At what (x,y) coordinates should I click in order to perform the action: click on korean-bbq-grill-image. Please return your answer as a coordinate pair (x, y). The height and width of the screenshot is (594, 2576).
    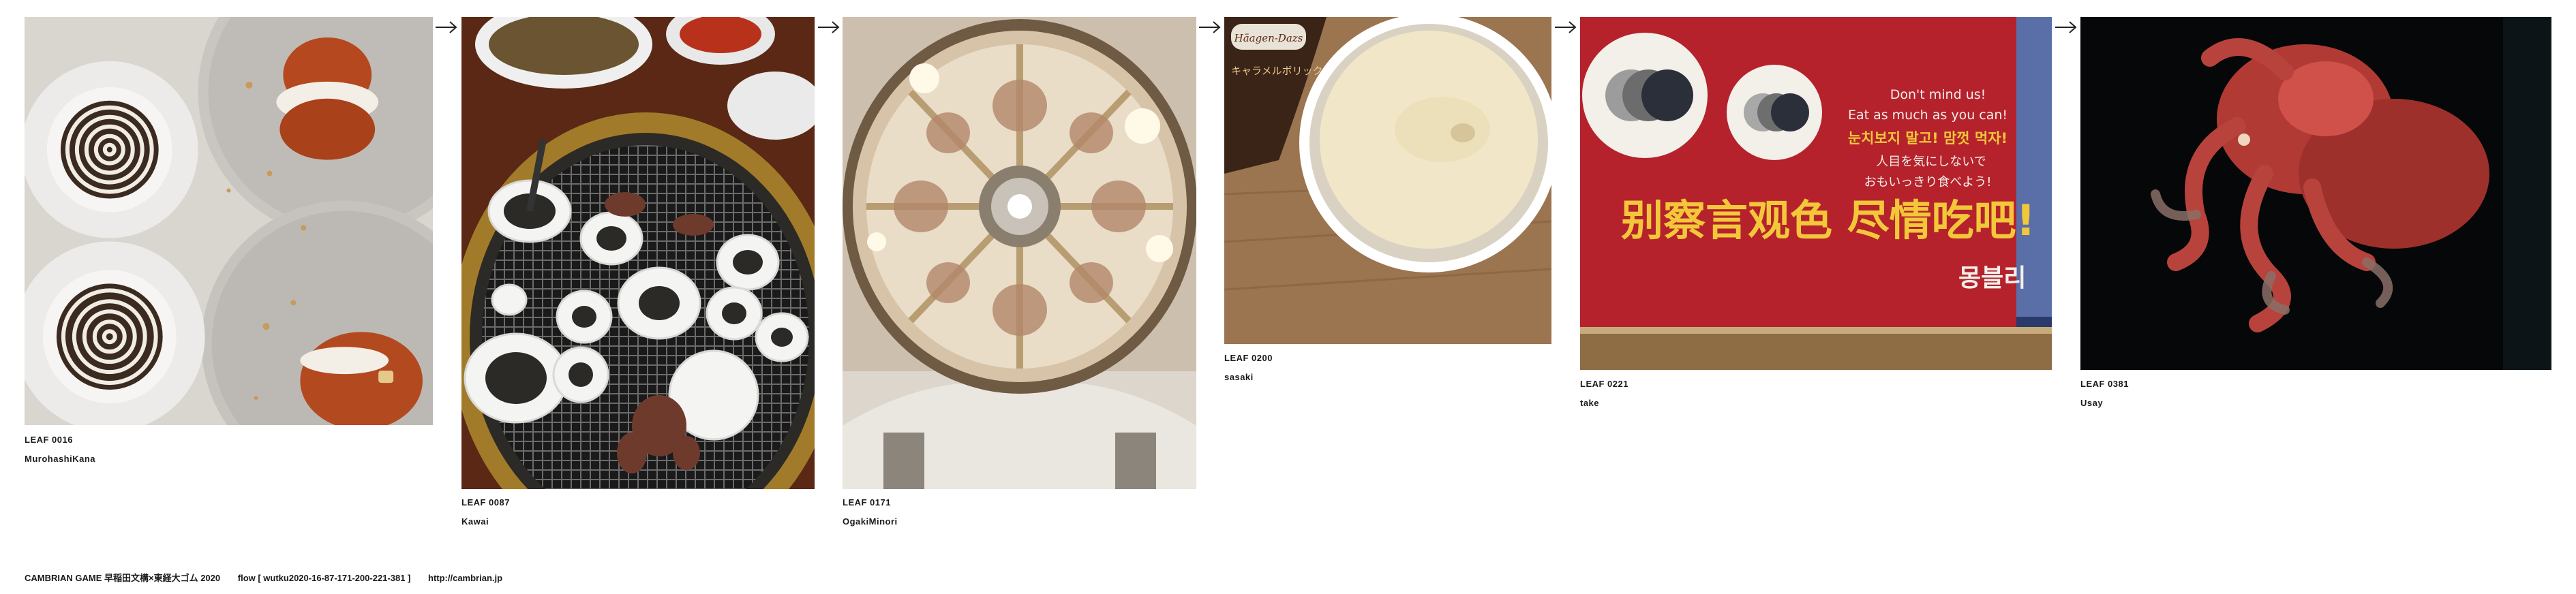
    Looking at the image, I should click on (638, 253).